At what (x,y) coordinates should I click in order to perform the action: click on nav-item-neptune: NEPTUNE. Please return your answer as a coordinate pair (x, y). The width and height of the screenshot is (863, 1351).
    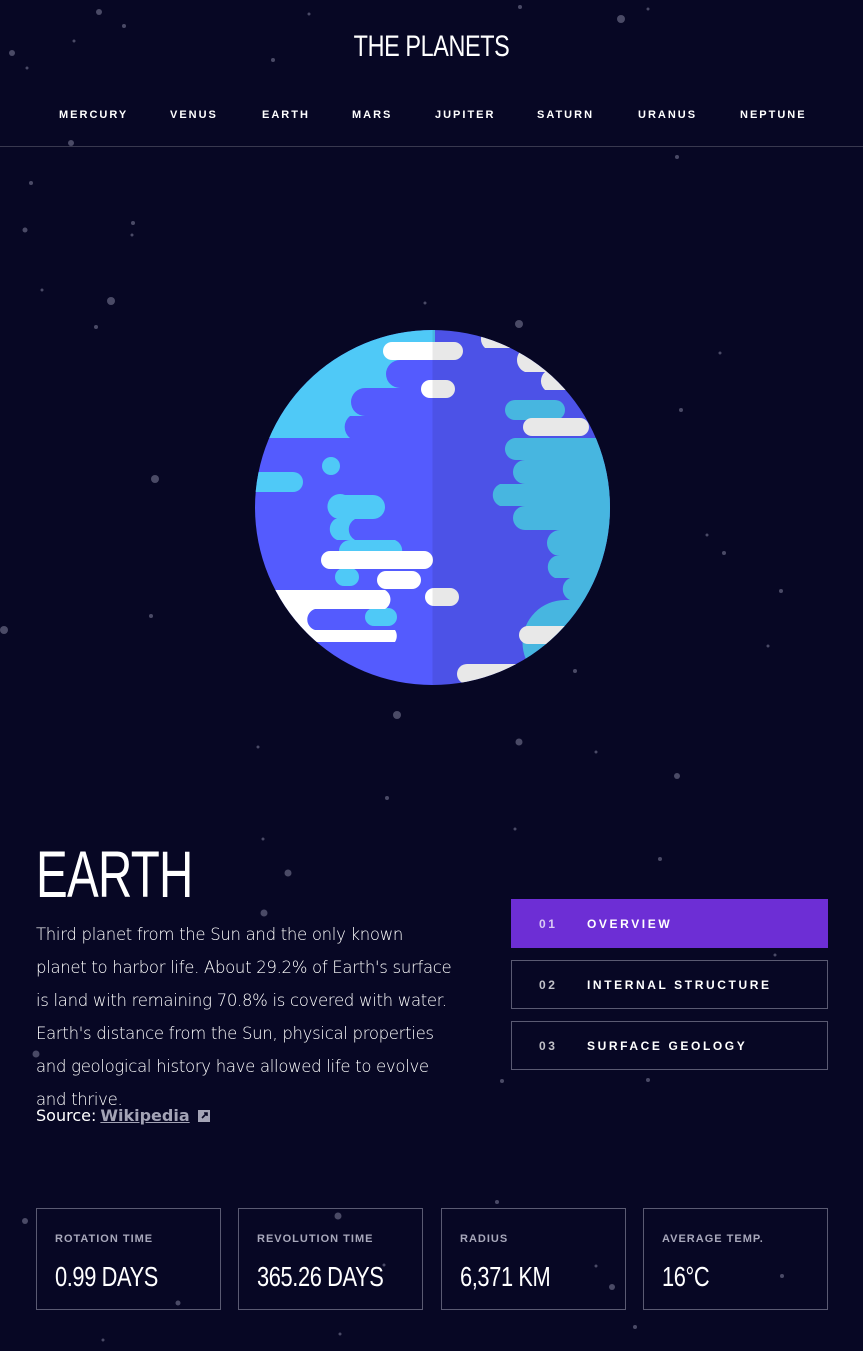
    Looking at the image, I should click on (773, 115).